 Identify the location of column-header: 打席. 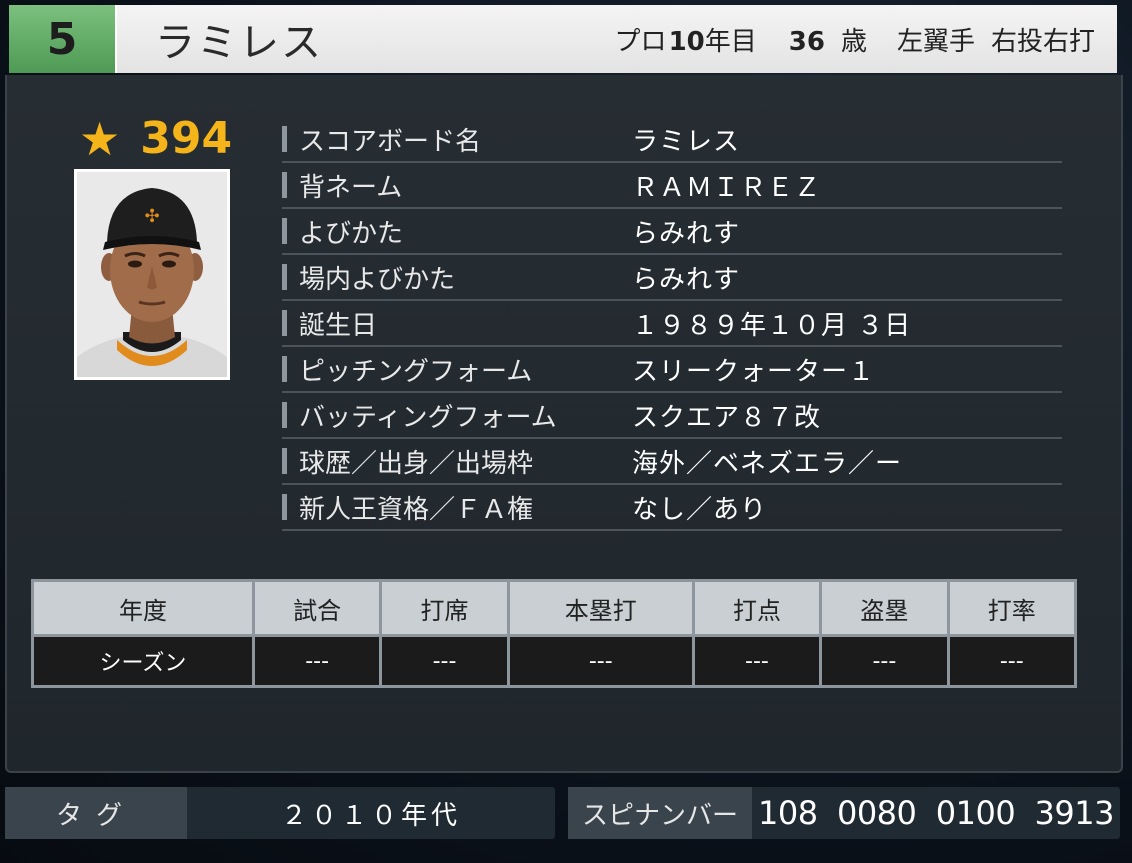
(444, 608).